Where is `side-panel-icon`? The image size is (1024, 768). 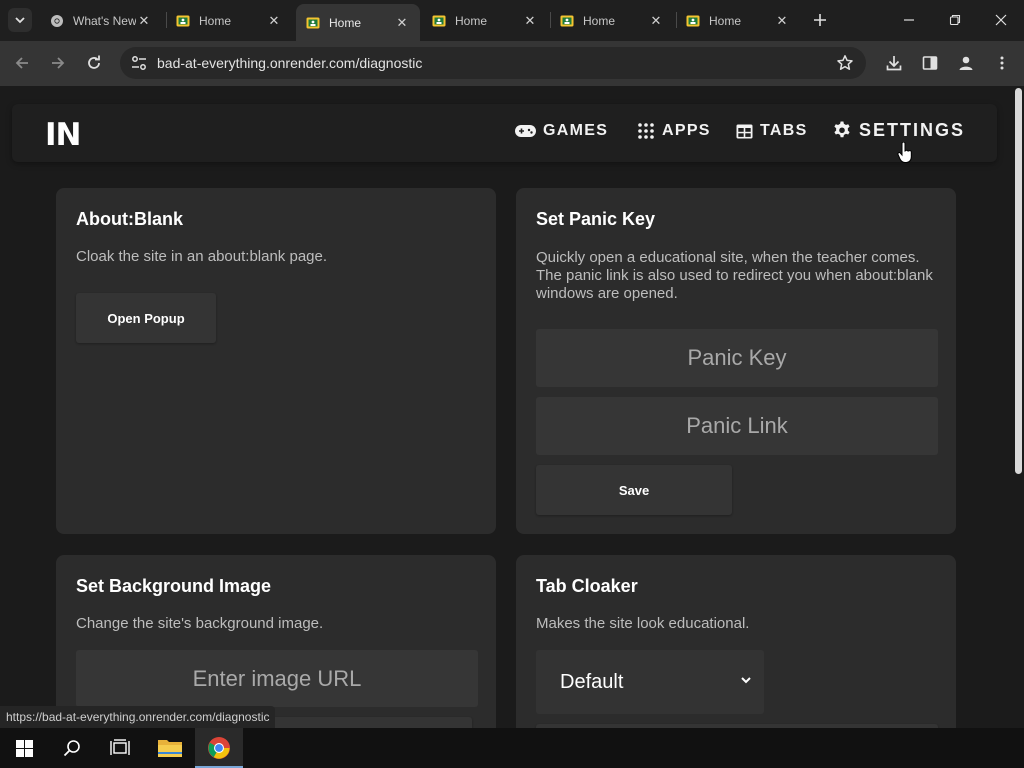 side-panel-icon is located at coordinates (930, 63).